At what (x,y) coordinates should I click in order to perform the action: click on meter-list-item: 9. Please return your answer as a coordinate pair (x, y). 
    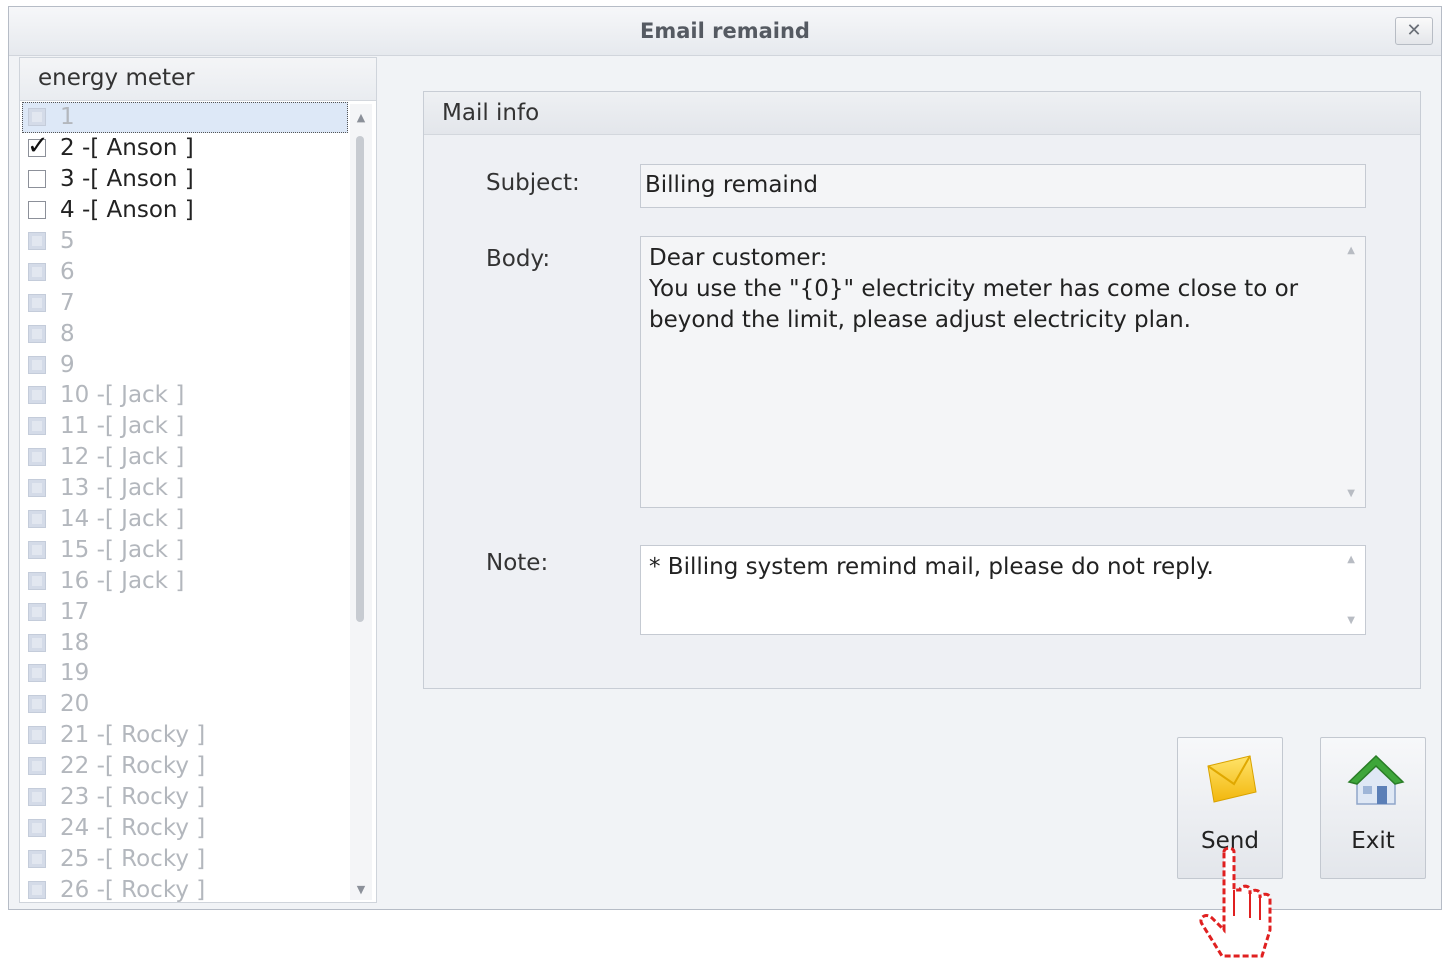
    Looking at the image, I should click on (185, 364).